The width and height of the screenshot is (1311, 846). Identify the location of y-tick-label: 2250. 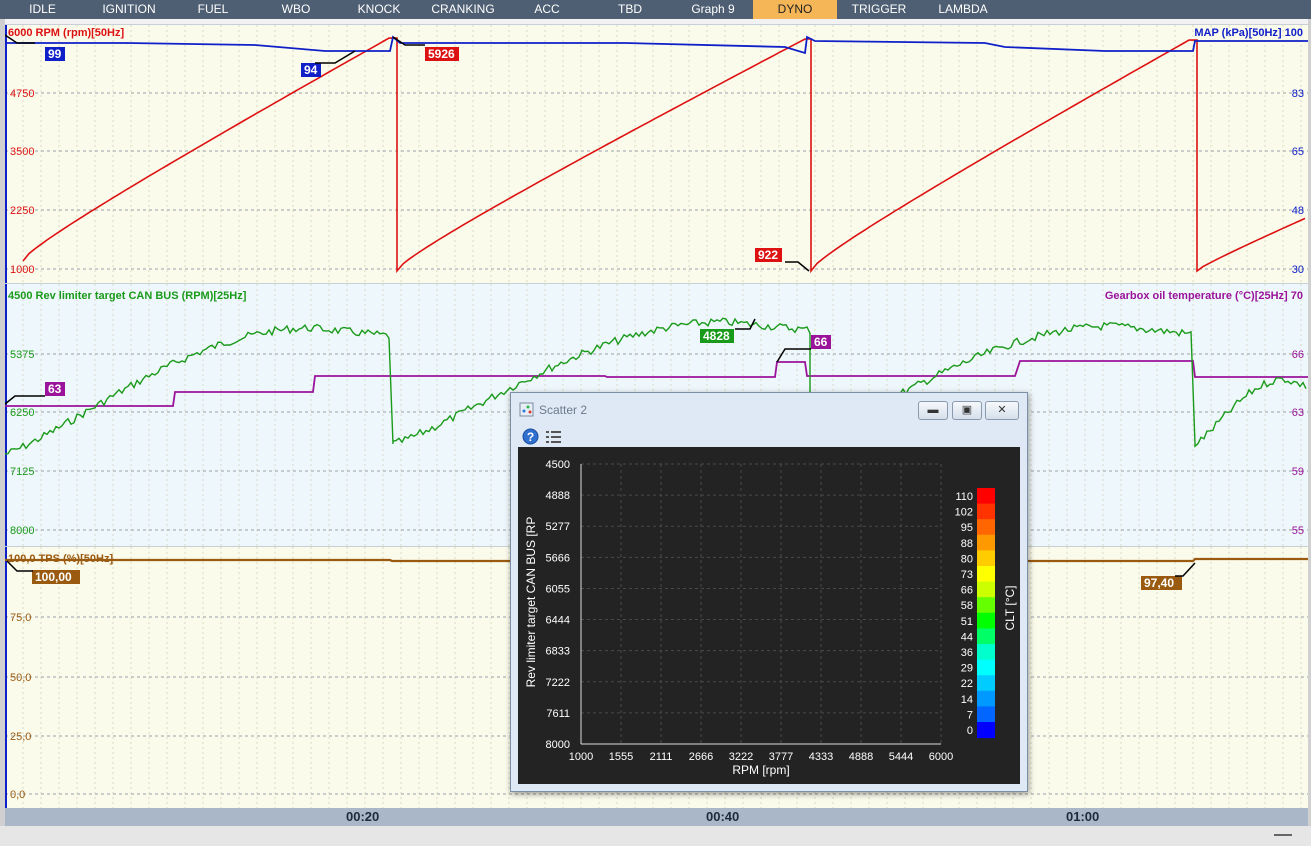
(22, 211).